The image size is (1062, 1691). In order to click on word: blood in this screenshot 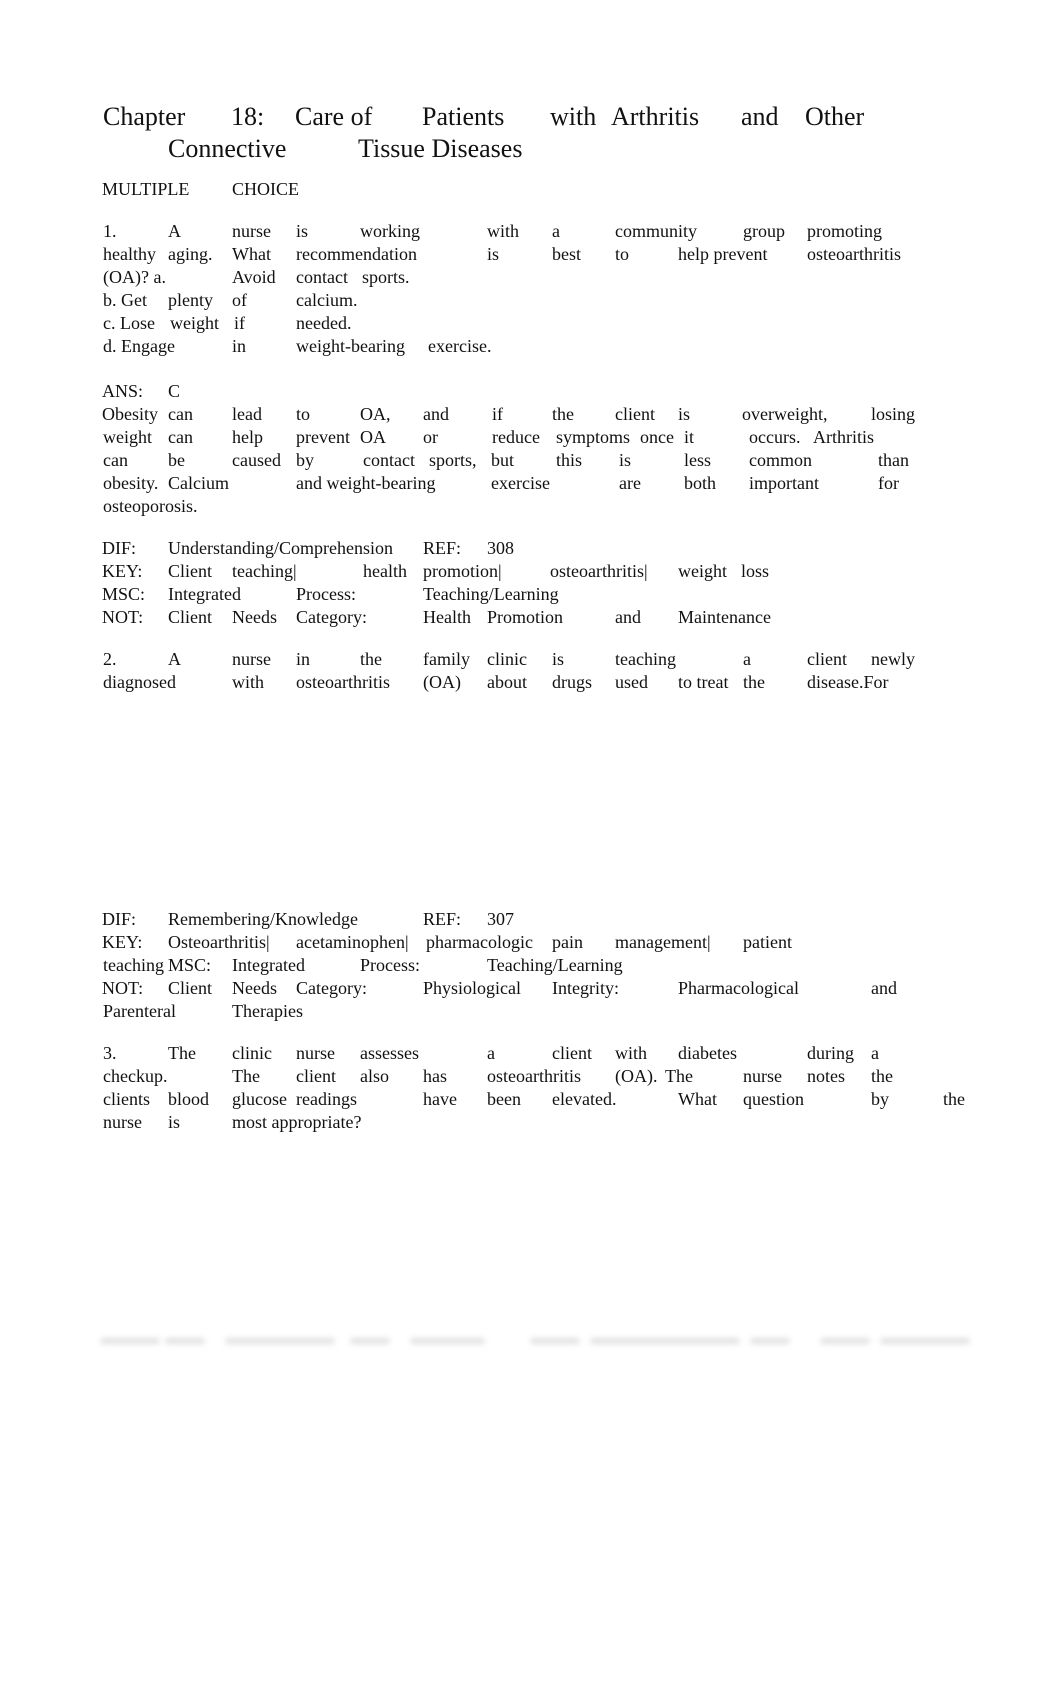, I will do `click(189, 1099)`.